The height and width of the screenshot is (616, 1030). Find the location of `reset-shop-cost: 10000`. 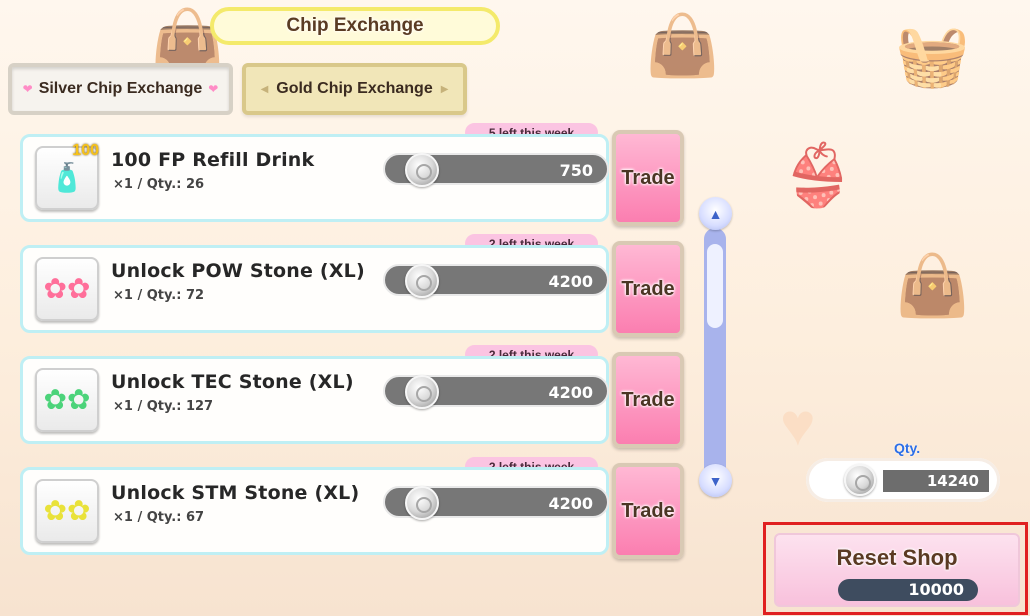

reset-shop-cost: 10000 is located at coordinates (908, 590).